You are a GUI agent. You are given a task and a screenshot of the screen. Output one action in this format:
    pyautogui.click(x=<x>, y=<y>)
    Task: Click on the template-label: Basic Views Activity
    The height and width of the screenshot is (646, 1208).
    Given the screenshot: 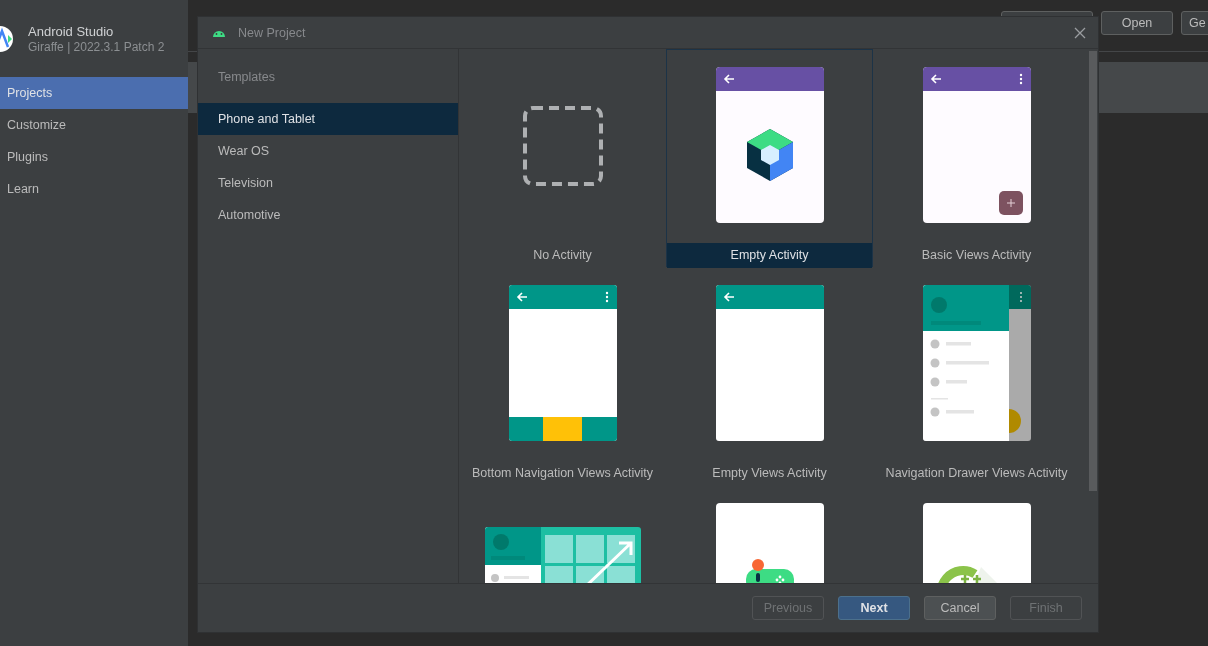 What is the action you would take?
    pyautogui.click(x=976, y=255)
    